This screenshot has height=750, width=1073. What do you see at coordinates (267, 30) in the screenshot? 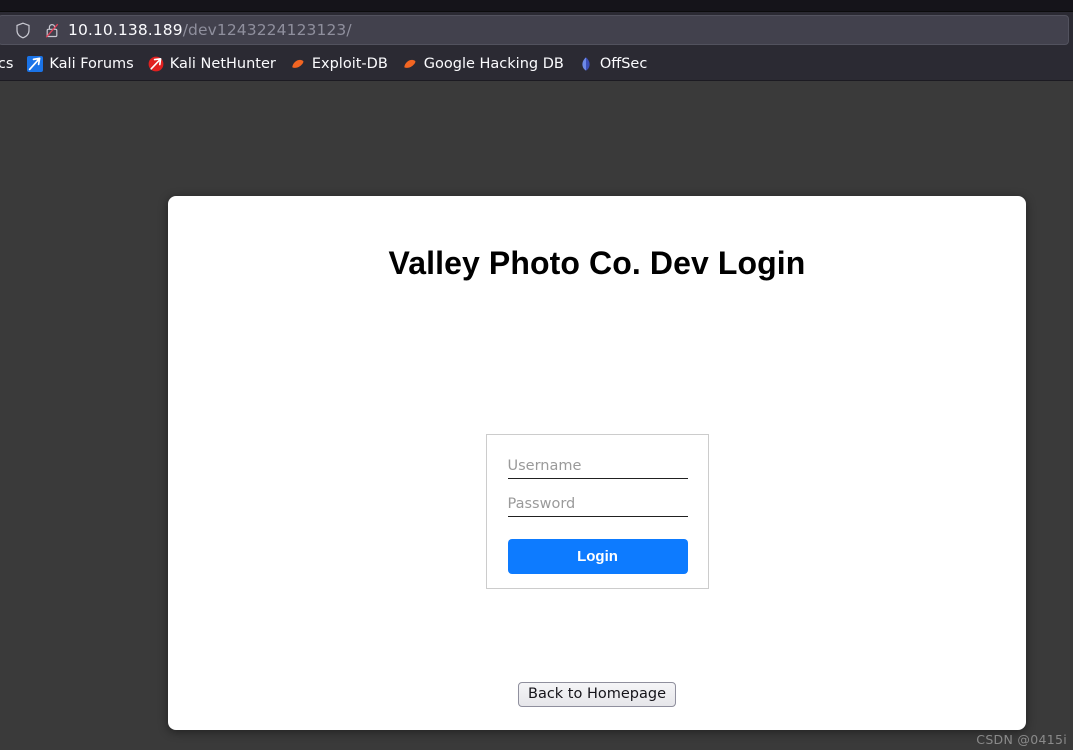
I see `url-path: /dev1243224123123/` at bounding box center [267, 30].